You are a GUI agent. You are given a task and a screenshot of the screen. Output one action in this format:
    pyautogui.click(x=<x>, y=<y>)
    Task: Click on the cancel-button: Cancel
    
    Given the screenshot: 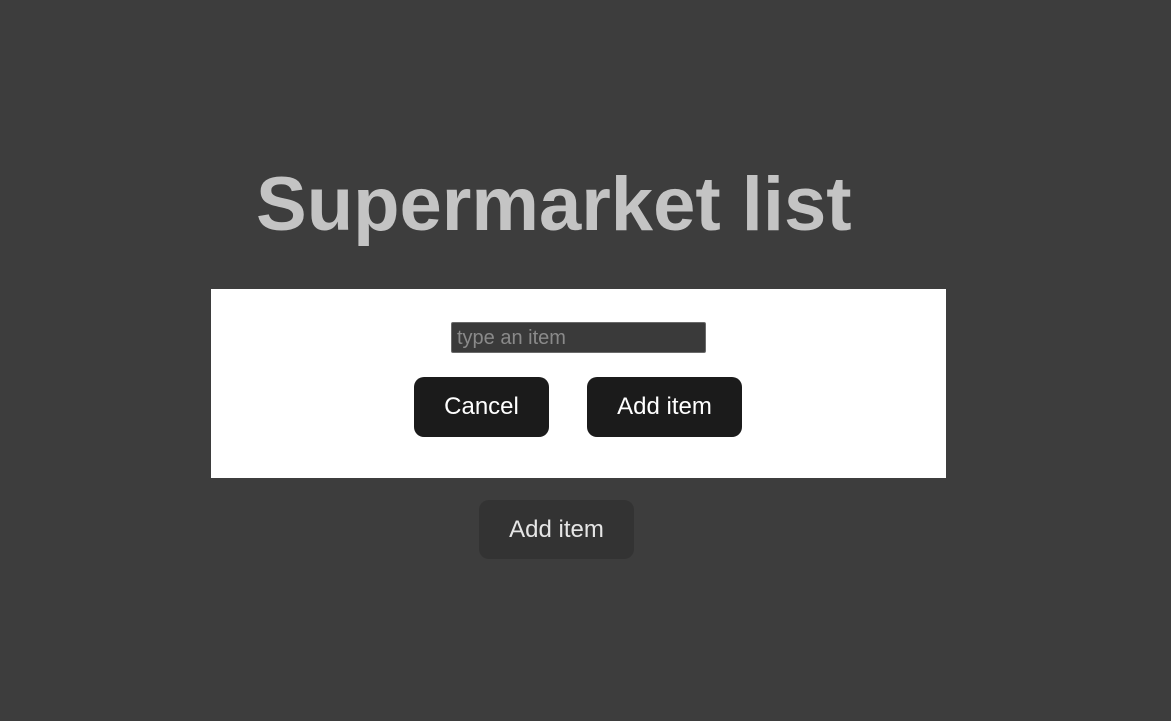 What is the action you would take?
    pyautogui.click(x=481, y=407)
    